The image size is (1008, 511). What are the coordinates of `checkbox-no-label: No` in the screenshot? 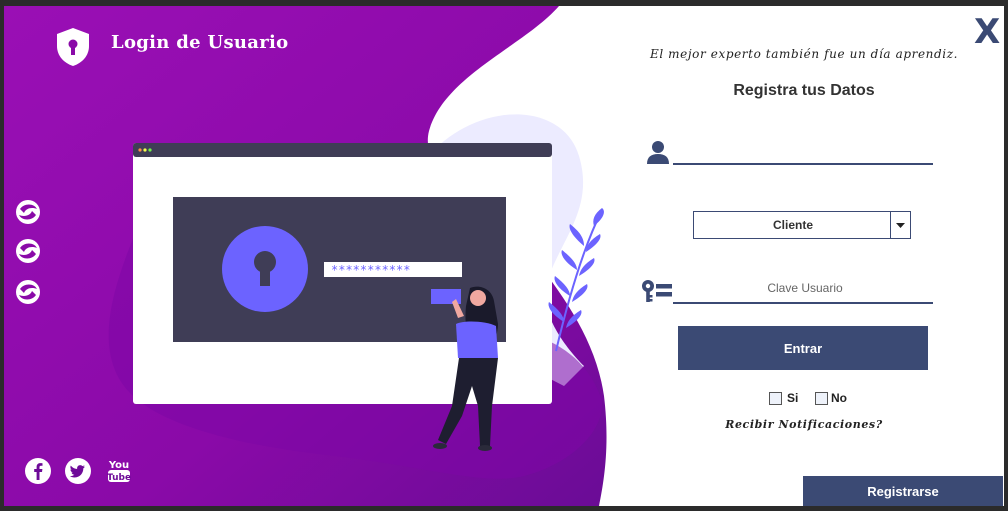 It's located at (839, 398).